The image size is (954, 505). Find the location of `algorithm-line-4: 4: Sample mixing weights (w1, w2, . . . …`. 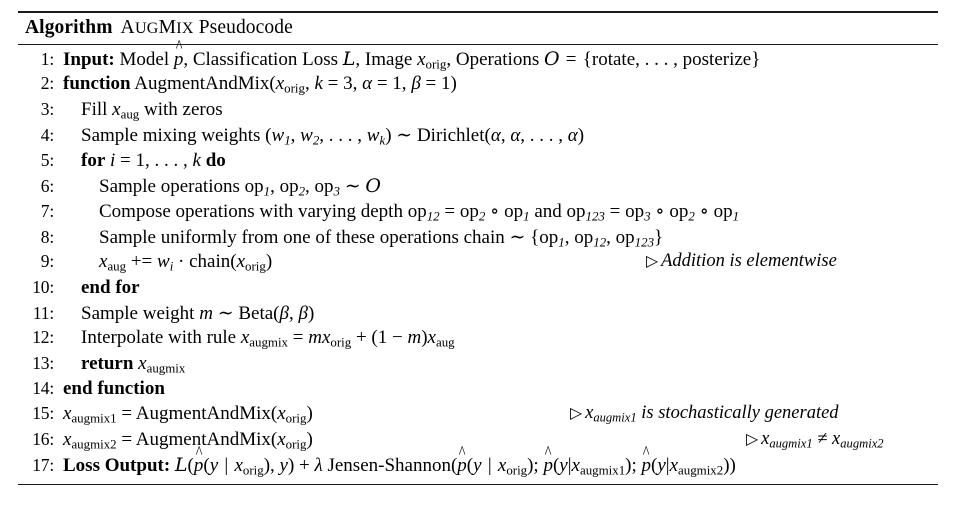

algorithm-line-4: 4: Sample mixing weights (w1, w2, . . . … is located at coordinates (478, 136).